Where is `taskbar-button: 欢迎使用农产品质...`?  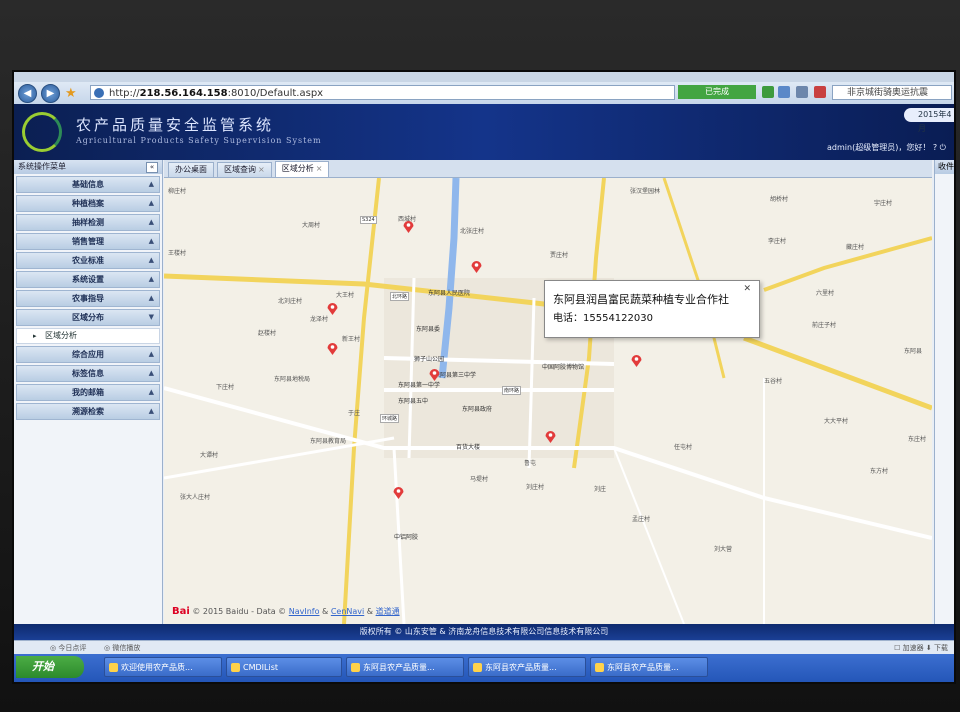 taskbar-button: 欢迎使用农产品质... is located at coordinates (163, 667).